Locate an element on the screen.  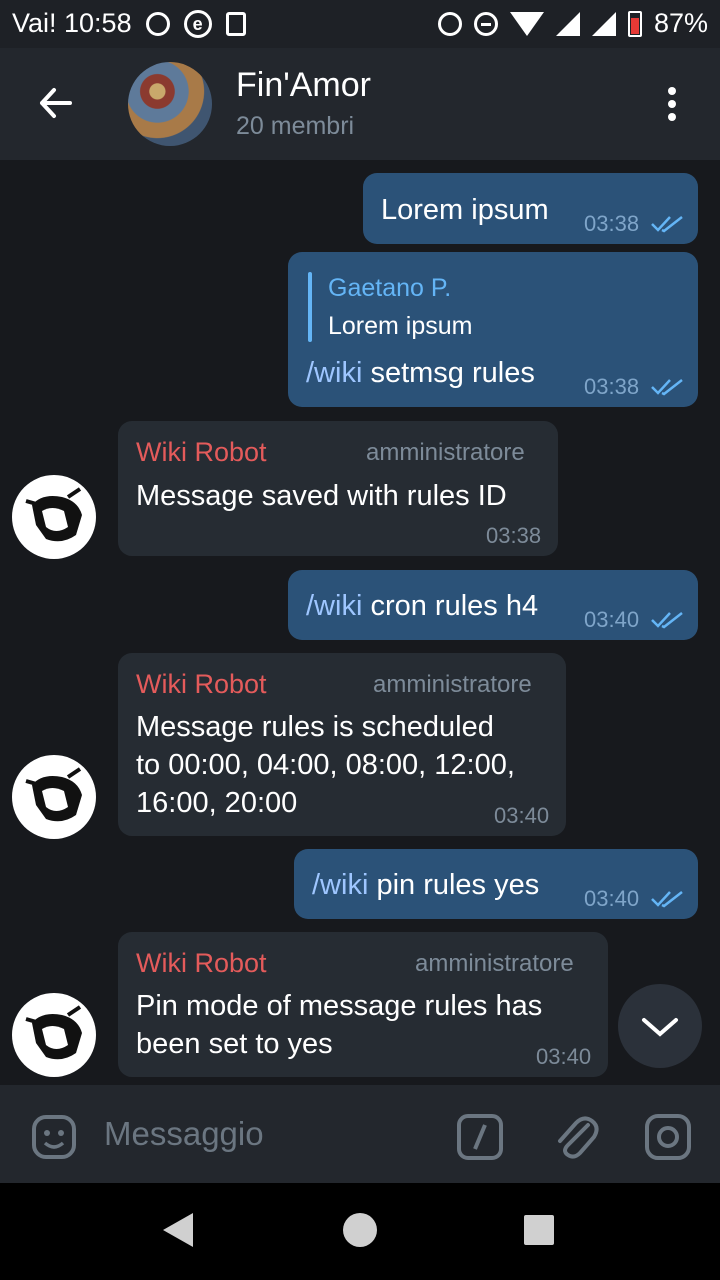
message-text-line: to 00:00, 04:00, 08:00, 12:00, is located at coordinates (325, 765).